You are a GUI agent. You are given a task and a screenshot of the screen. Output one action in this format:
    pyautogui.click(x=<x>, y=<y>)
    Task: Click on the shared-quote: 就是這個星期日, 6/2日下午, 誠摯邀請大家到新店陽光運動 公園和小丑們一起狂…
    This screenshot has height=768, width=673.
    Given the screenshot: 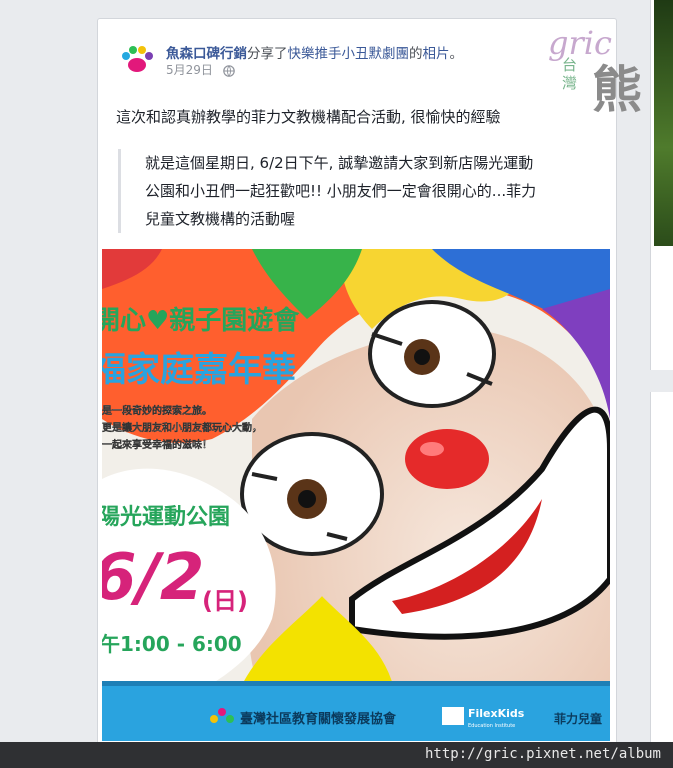 What is the action you would take?
    pyautogui.click(x=371, y=191)
    